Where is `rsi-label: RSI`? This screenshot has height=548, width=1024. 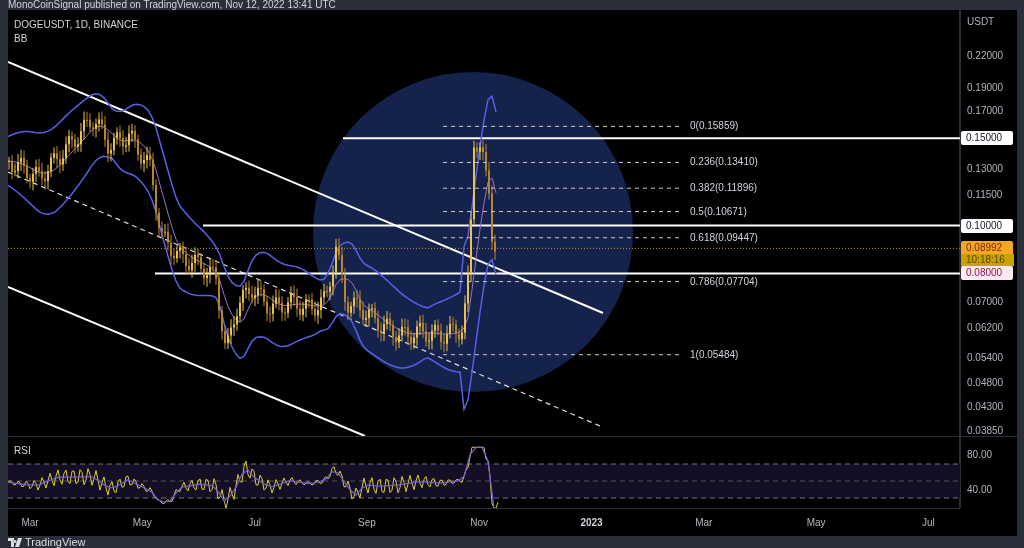 rsi-label: RSI is located at coordinates (22, 450).